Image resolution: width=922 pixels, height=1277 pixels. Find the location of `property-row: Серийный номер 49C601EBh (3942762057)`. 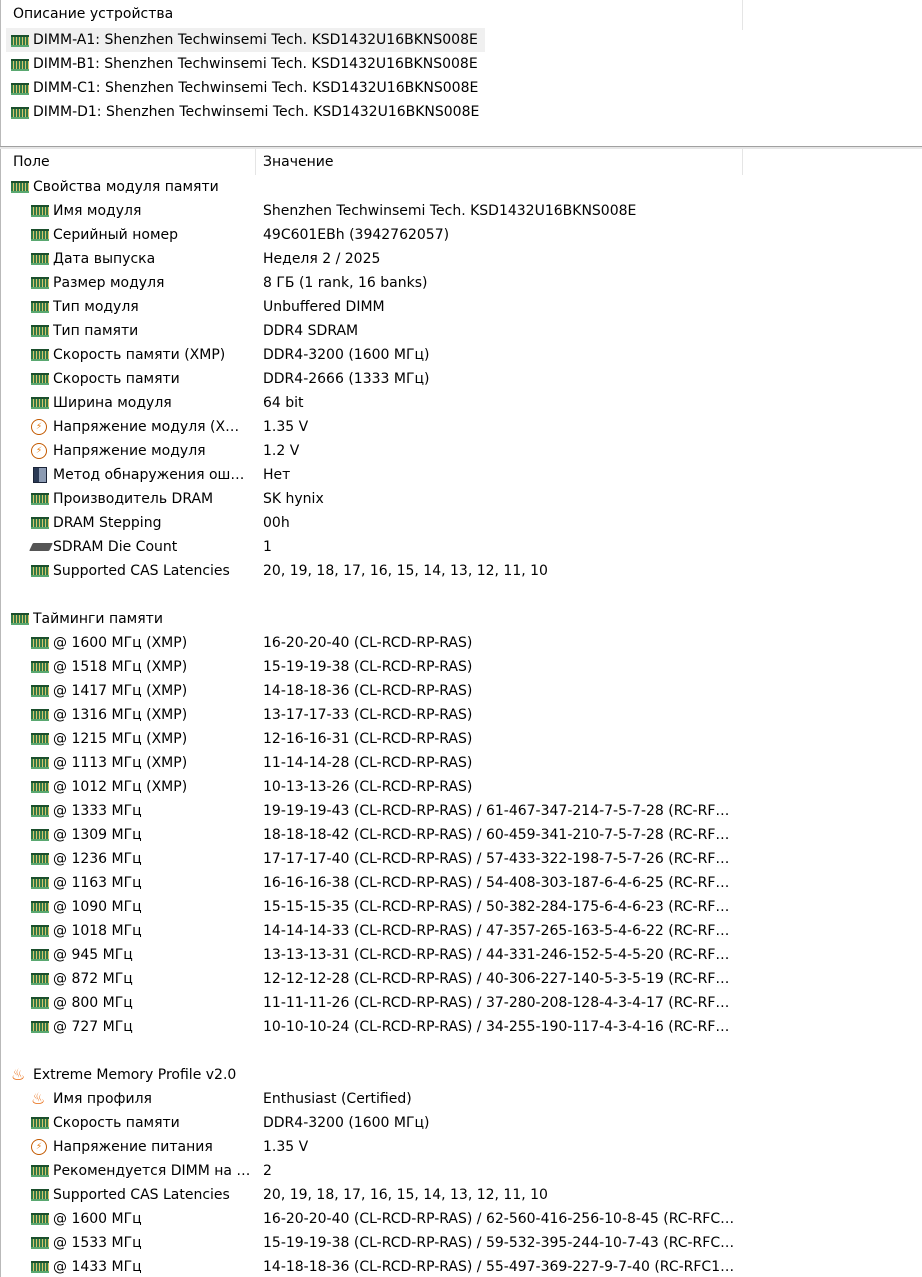

property-row: Серийный номер 49C601EBh (3942762057) is located at coordinates (461, 235).